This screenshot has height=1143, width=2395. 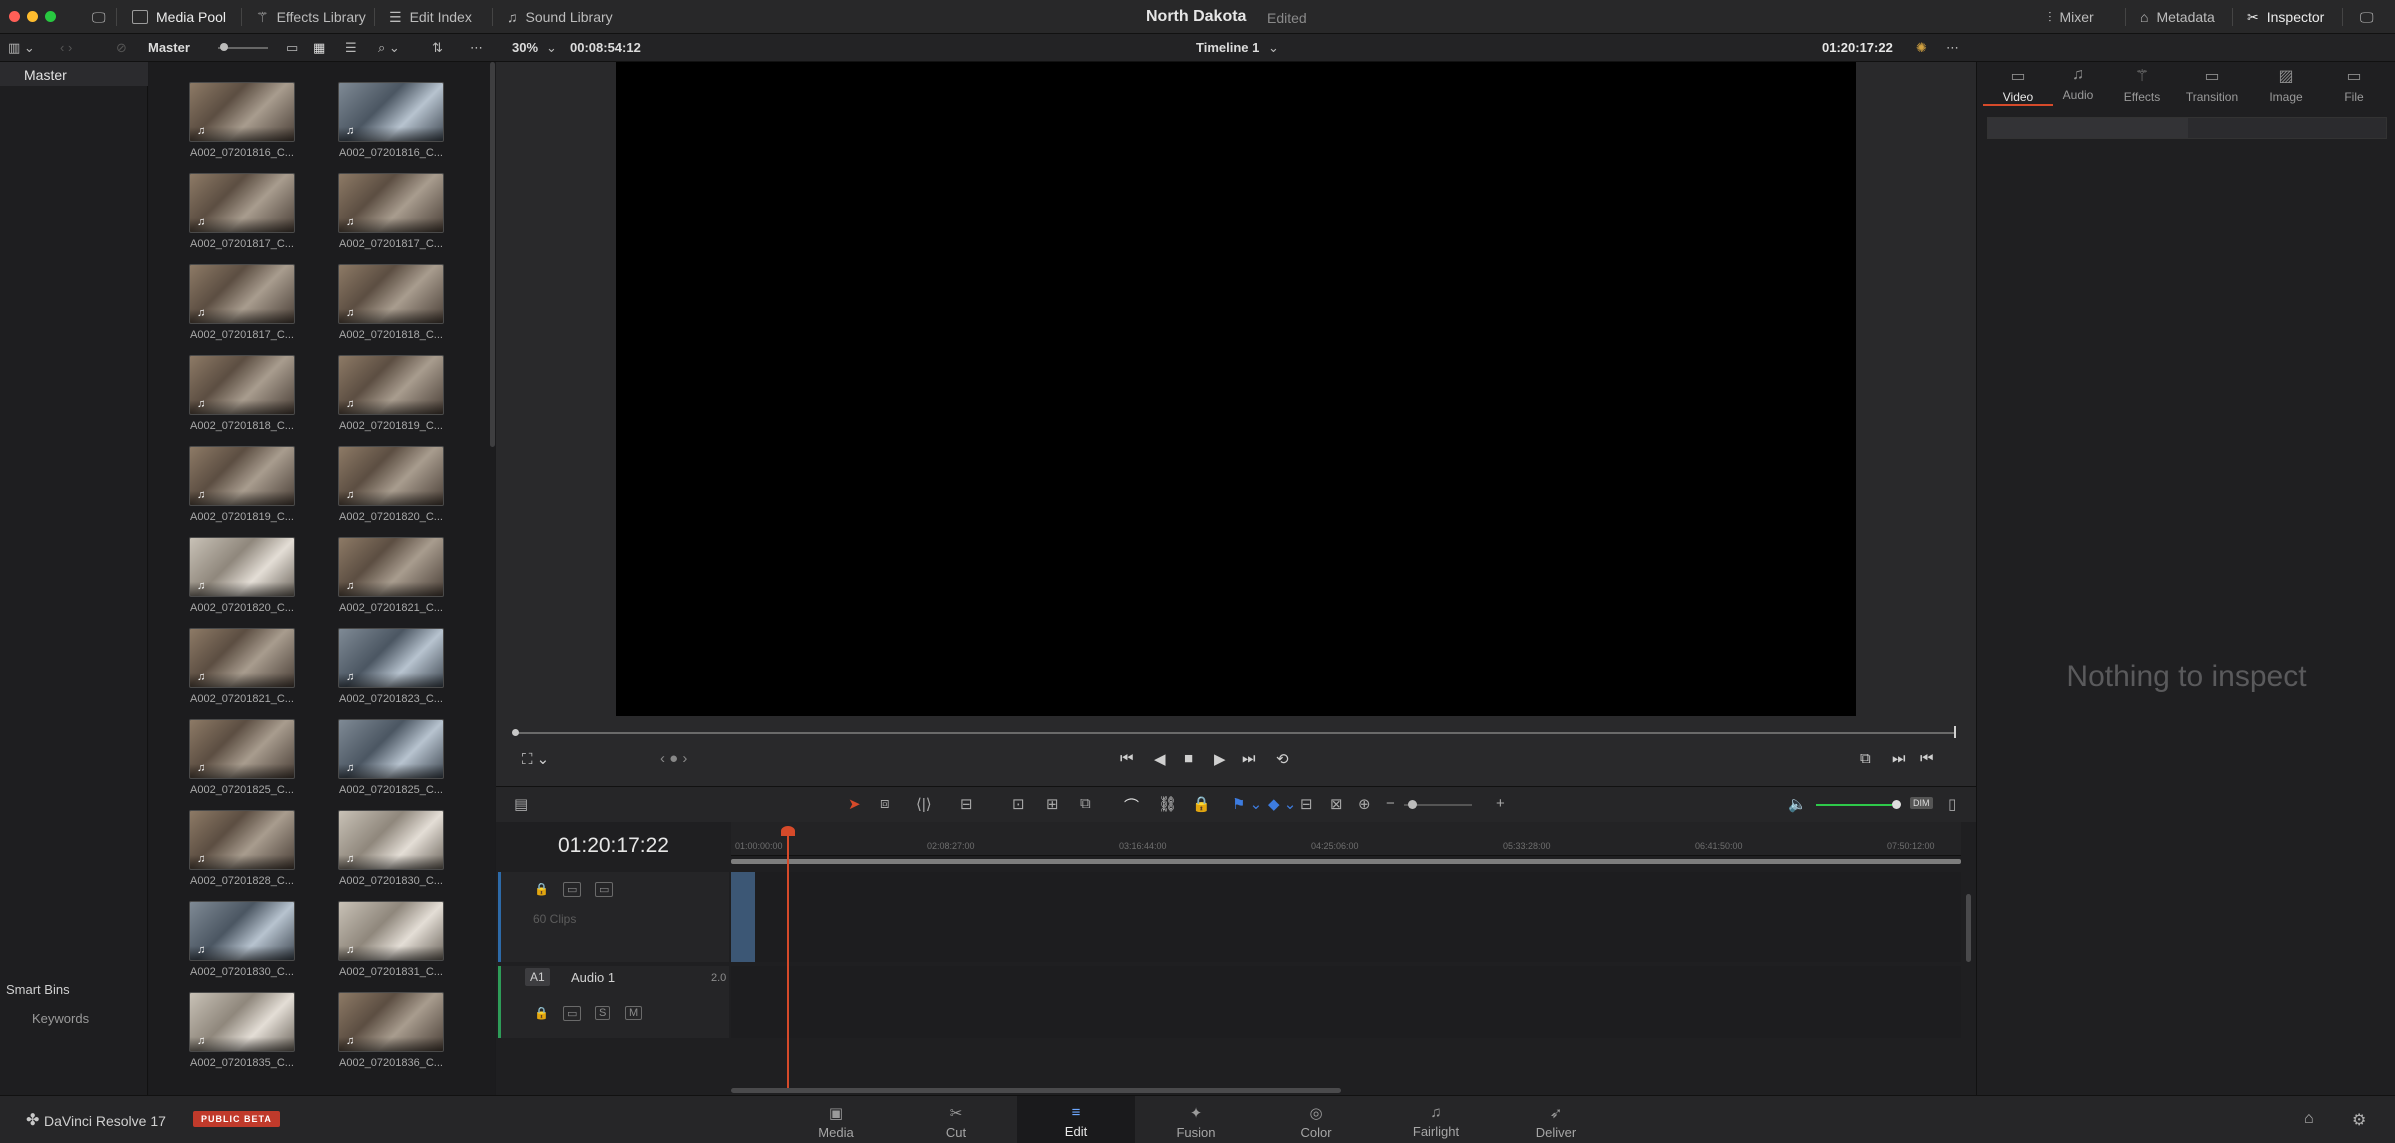 What do you see at coordinates (351, 48) in the screenshot?
I see `list-view-icon: ☰` at bounding box center [351, 48].